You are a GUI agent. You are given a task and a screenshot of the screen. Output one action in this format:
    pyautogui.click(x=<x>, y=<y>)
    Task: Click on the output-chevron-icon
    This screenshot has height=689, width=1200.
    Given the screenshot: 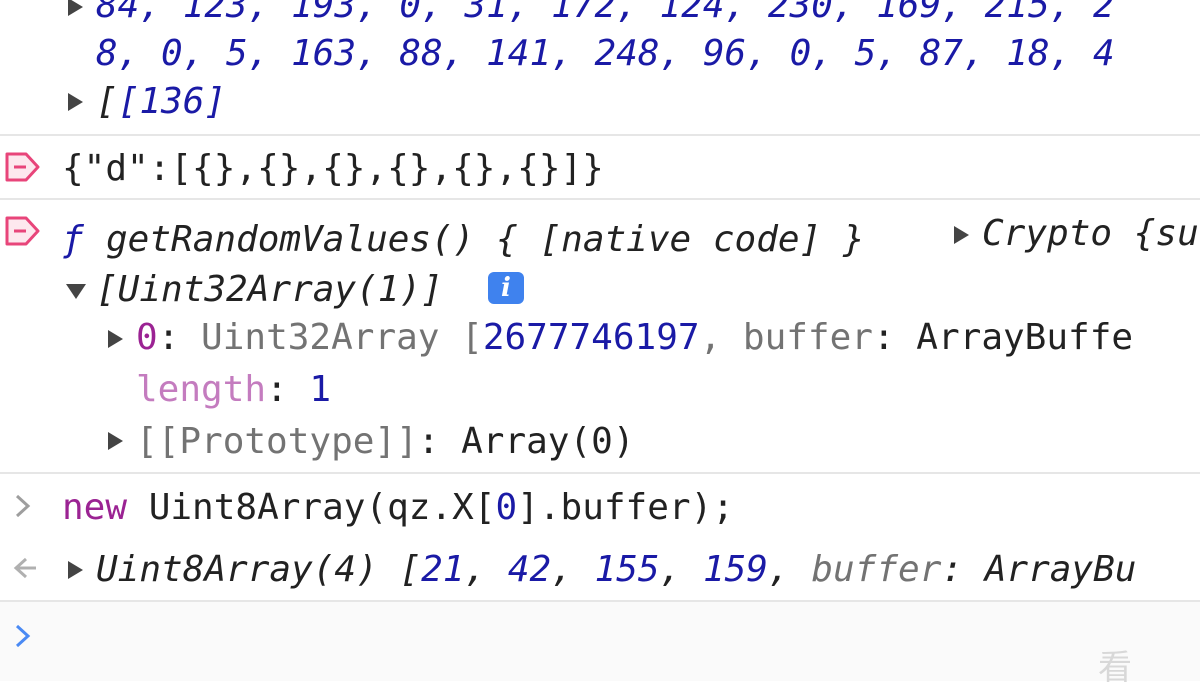 What is the action you would take?
    pyautogui.click(x=24, y=568)
    